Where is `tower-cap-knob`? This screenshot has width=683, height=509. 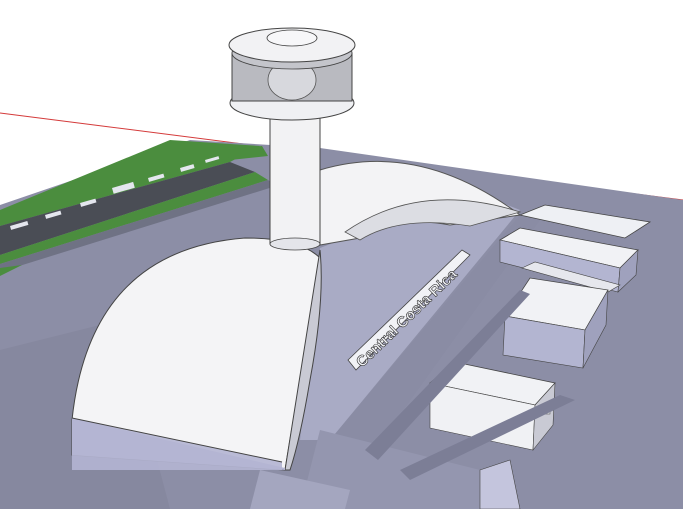 tower-cap-knob is located at coordinates (292, 38).